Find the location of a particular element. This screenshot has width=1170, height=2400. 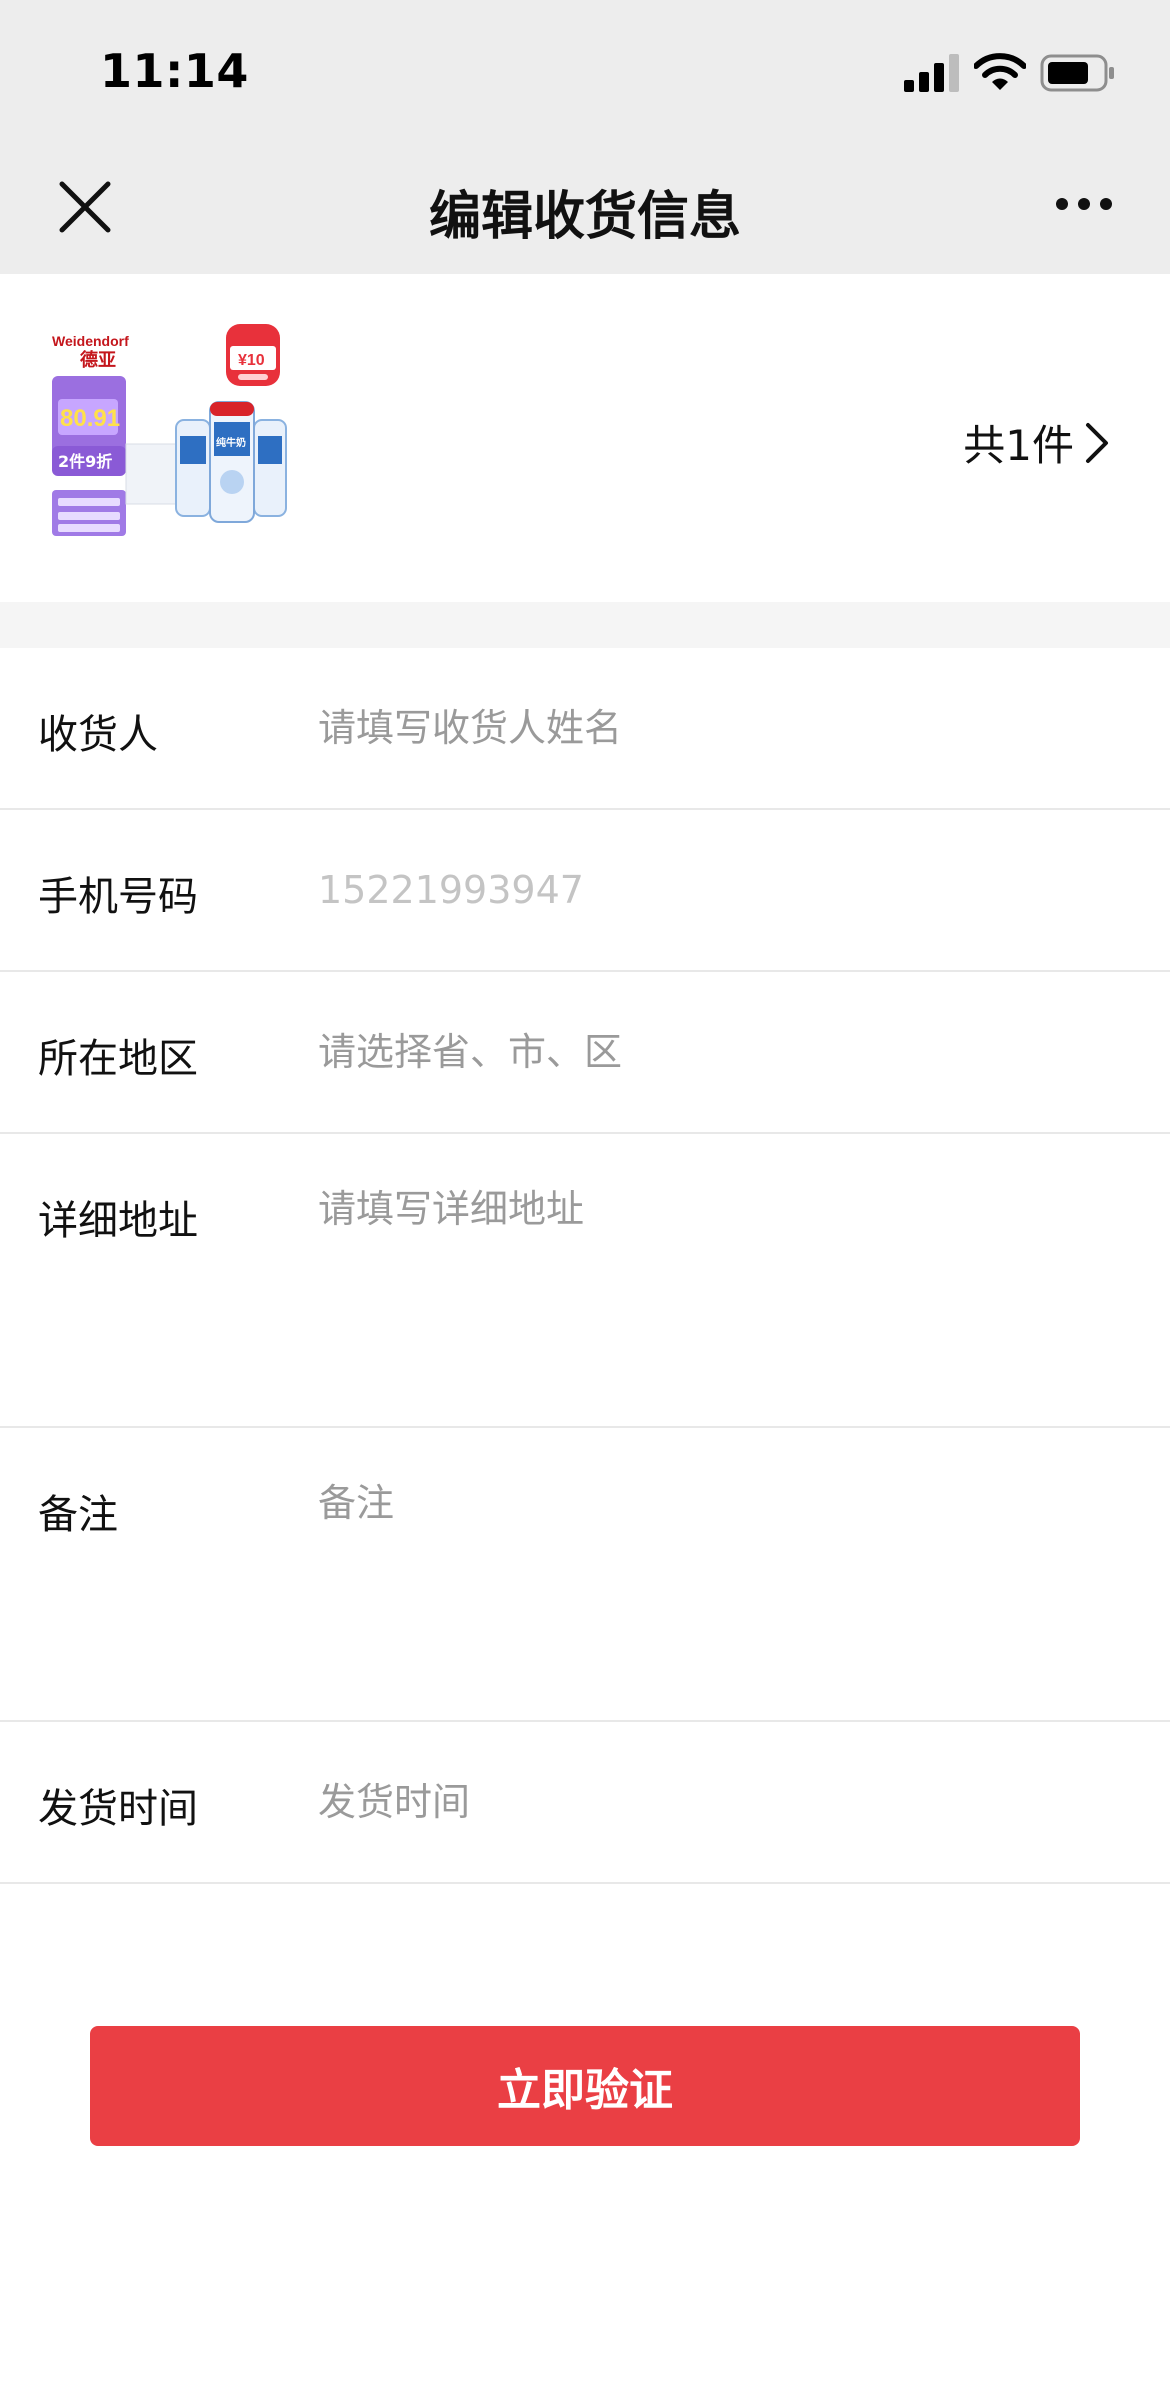

region-label: 所在地区 is located at coordinates (118, 1059).